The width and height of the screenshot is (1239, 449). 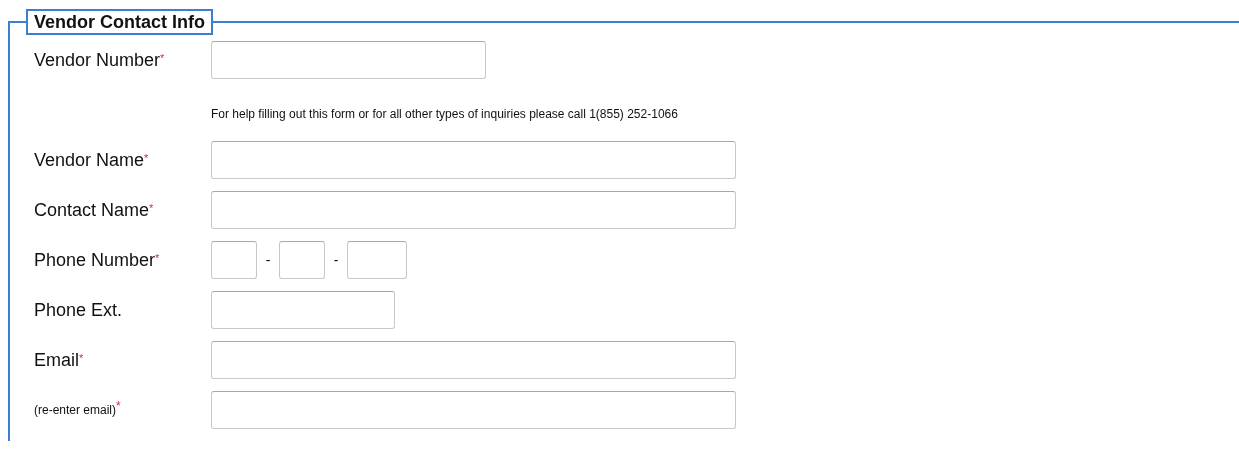 I want to click on field-label: Phone Number$^{*}$, so click(x=97, y=260).